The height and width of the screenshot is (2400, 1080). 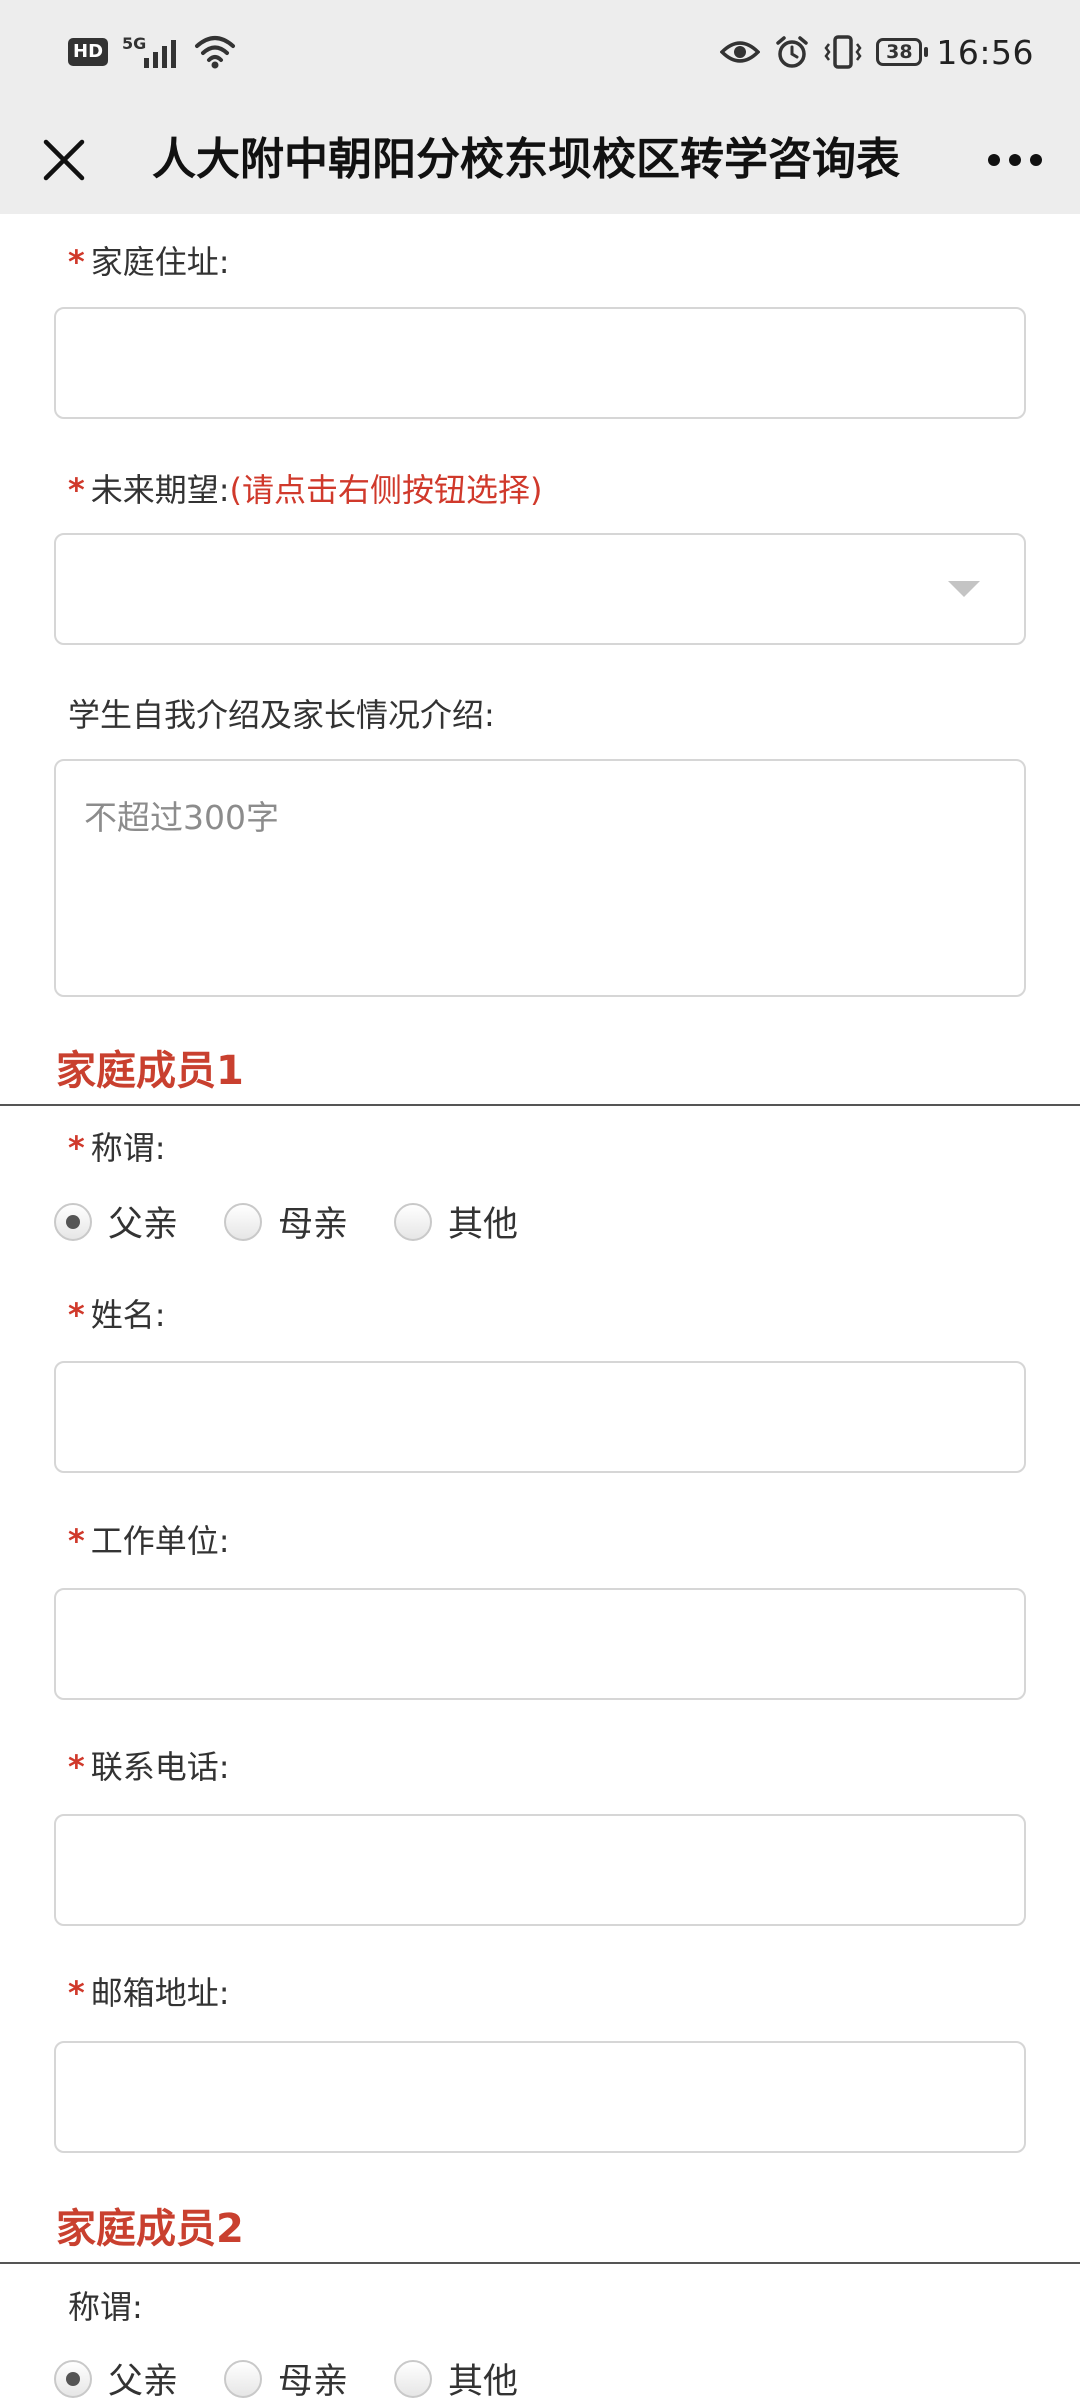 I want to click on introduction-textarea: 不超过300字, so click(x=540, y=878).